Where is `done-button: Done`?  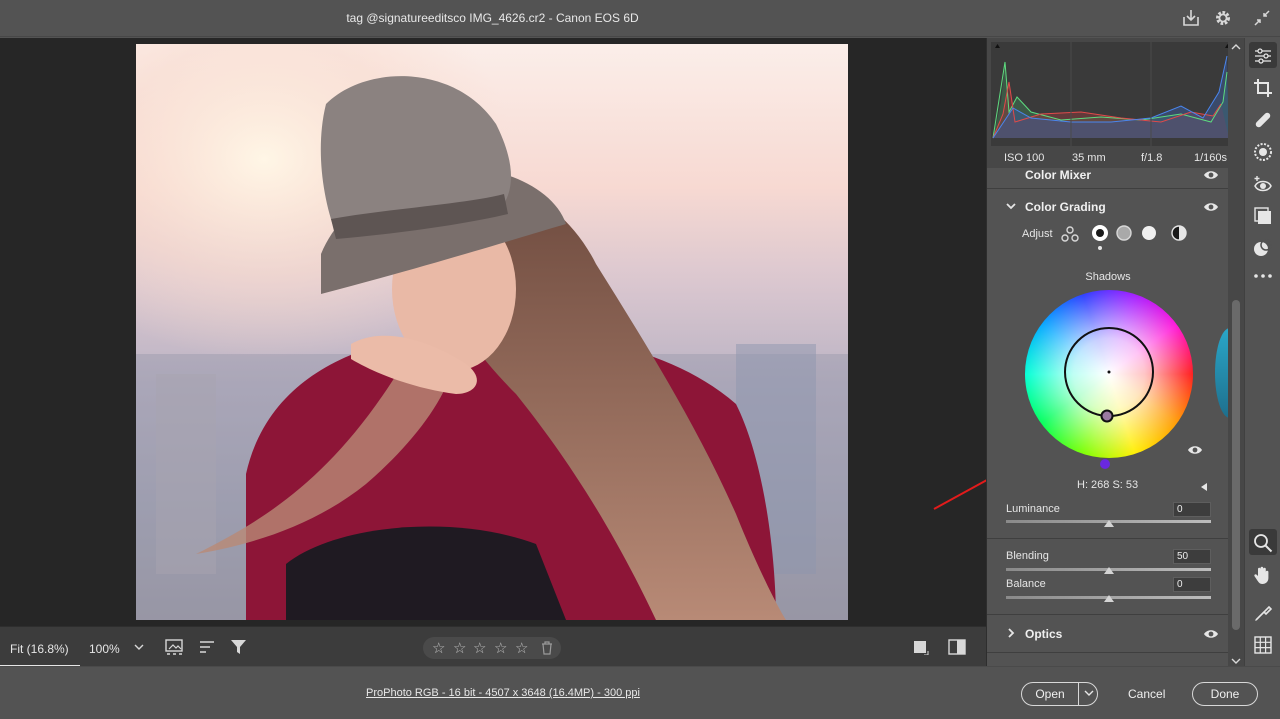
done-button: Done is located at coordinates (1225, 694).